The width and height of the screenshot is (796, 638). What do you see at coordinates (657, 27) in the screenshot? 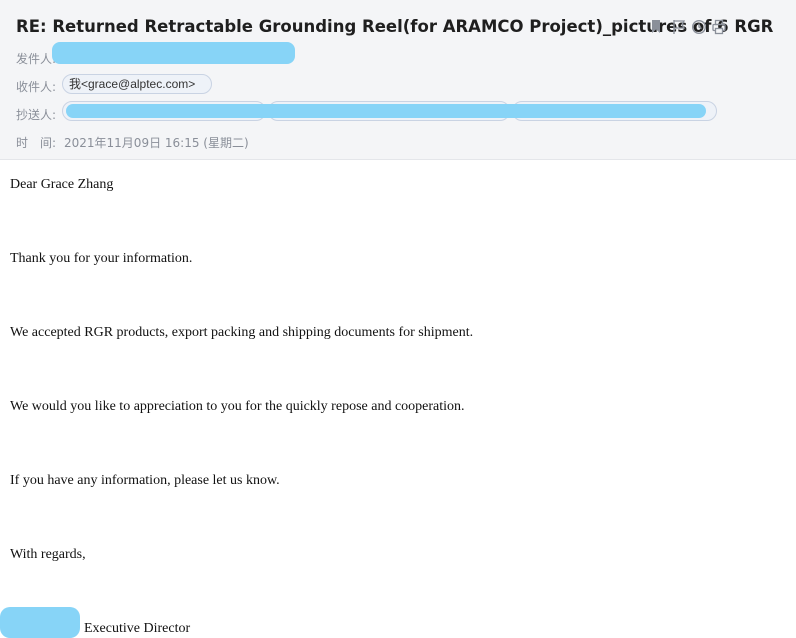
I see `bookmark-icon` at bounding box center [657, 27].